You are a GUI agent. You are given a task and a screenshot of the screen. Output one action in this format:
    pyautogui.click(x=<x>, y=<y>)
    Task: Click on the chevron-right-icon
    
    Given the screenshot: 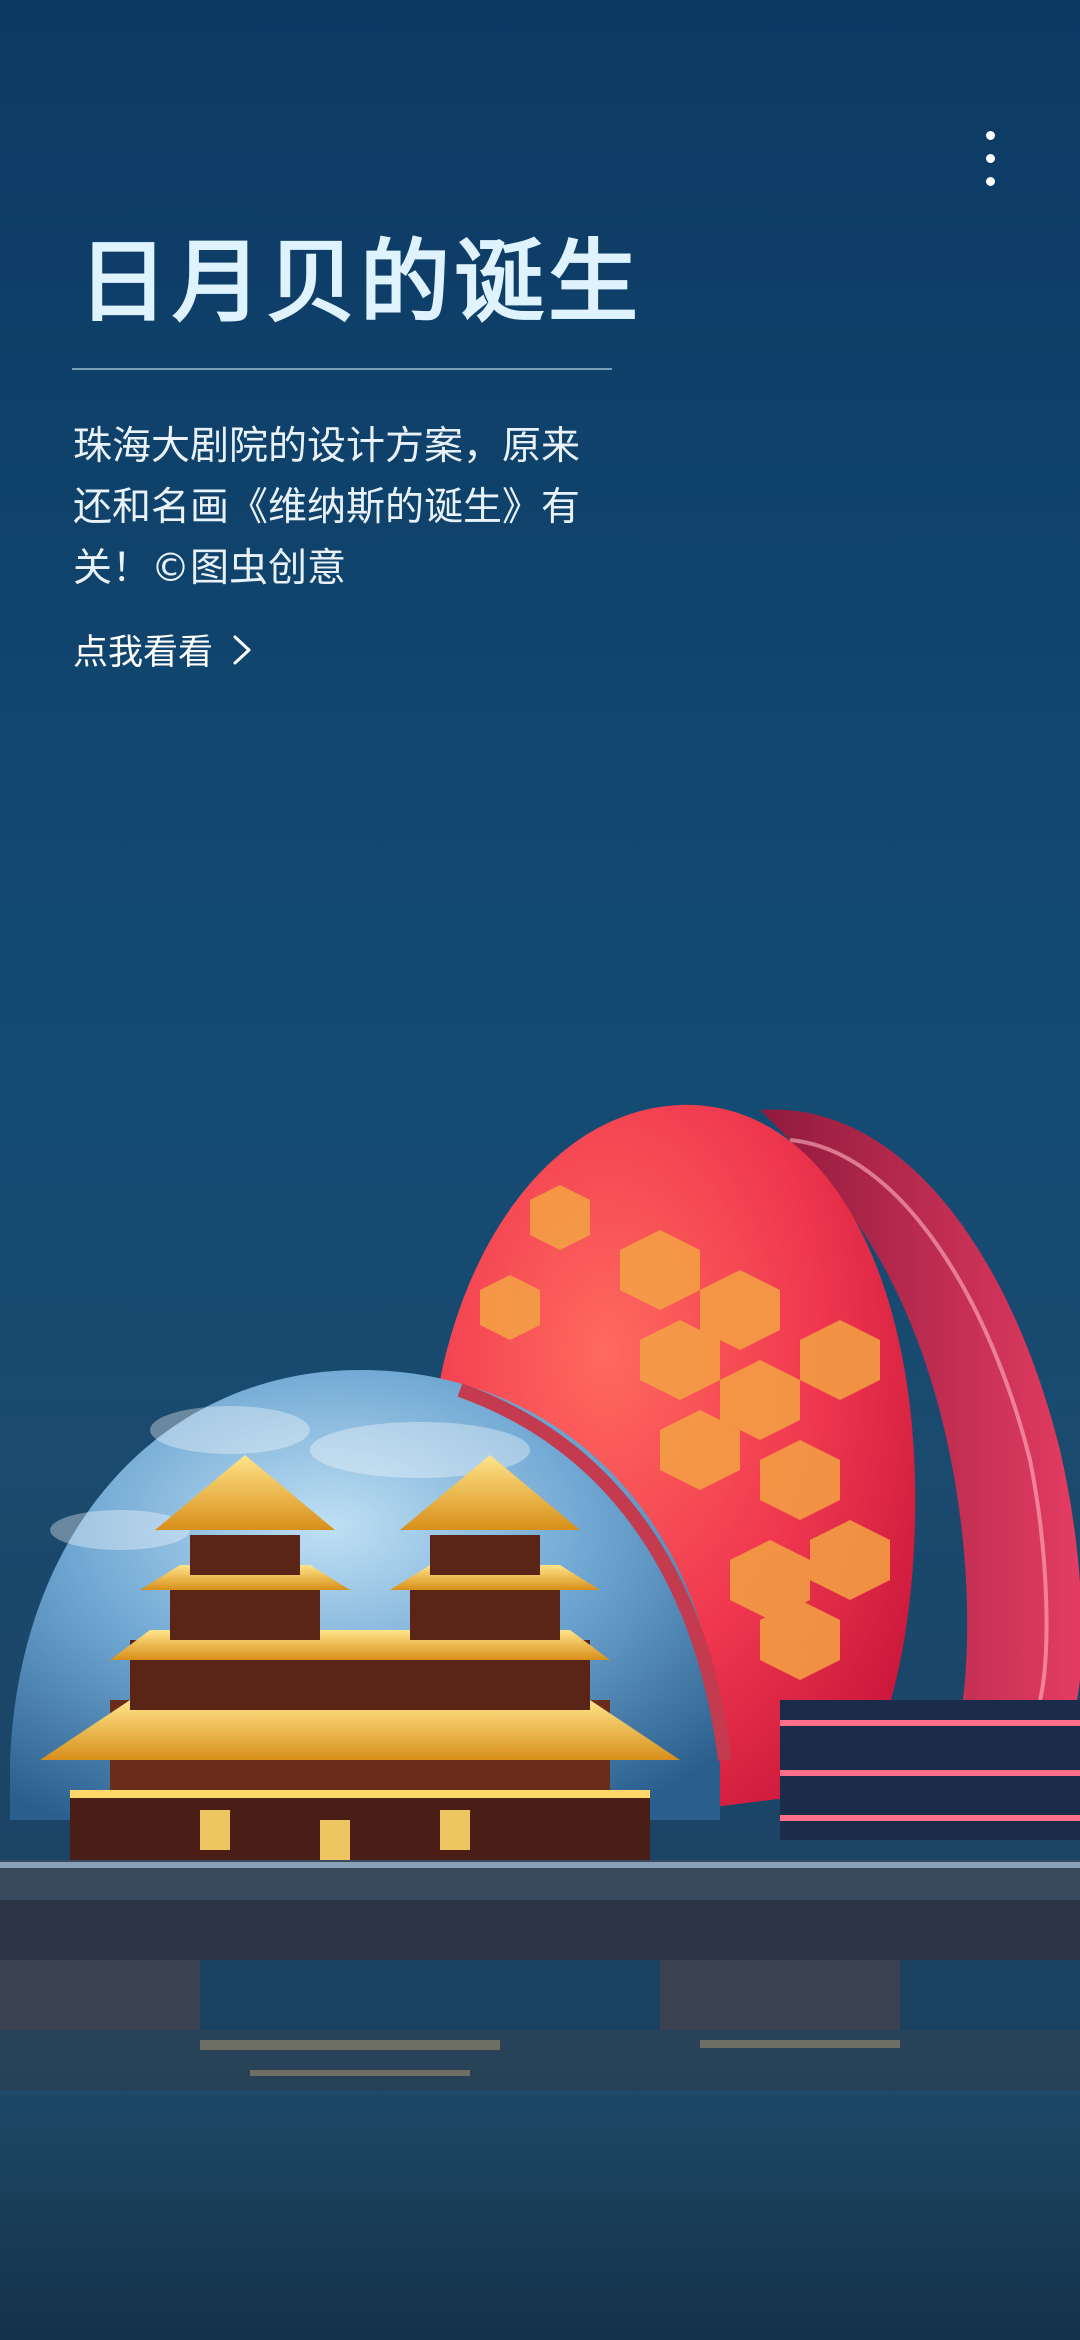 What is the action you would take?
    pyautogui.click(x=242, y=649)
    